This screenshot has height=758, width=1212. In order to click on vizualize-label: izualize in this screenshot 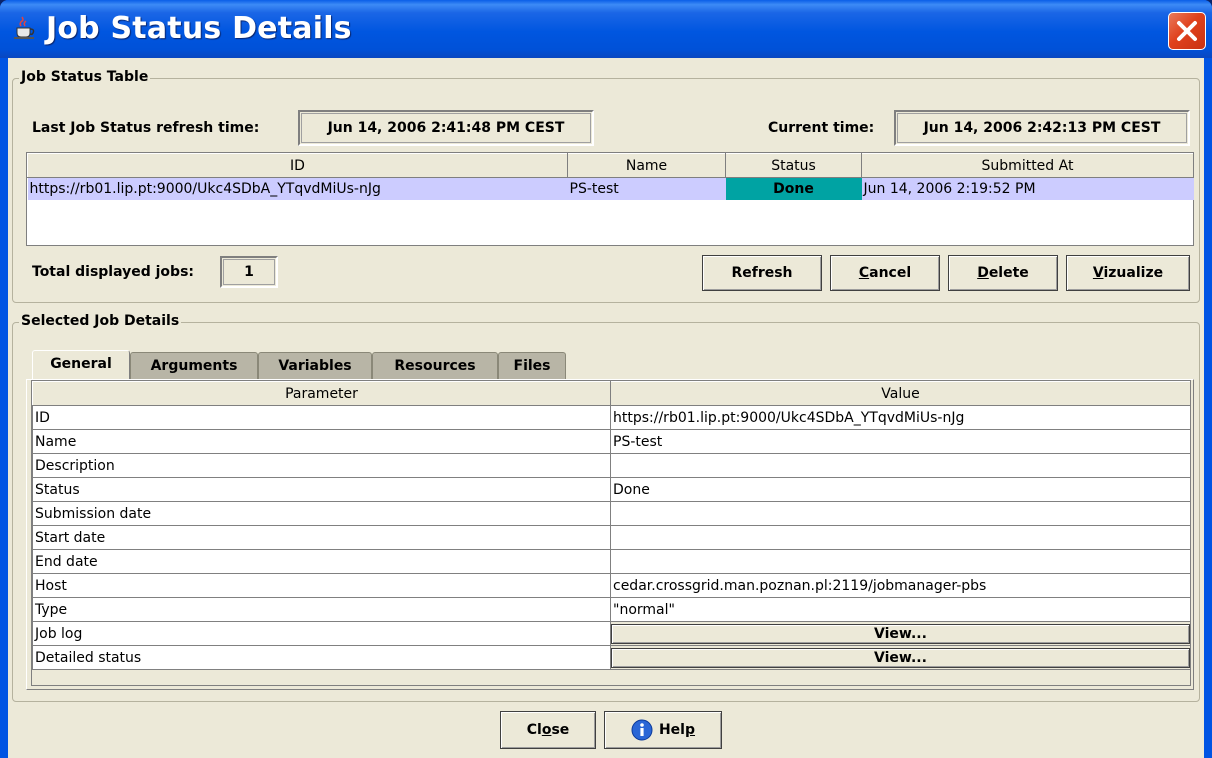, I will do `click(1133, 273)`.